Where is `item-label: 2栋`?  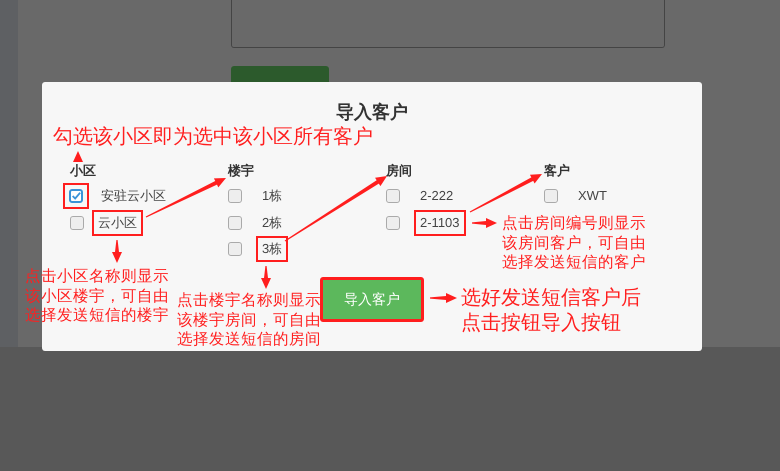 item-label: 2栋 is located at coordinates (272, 223).